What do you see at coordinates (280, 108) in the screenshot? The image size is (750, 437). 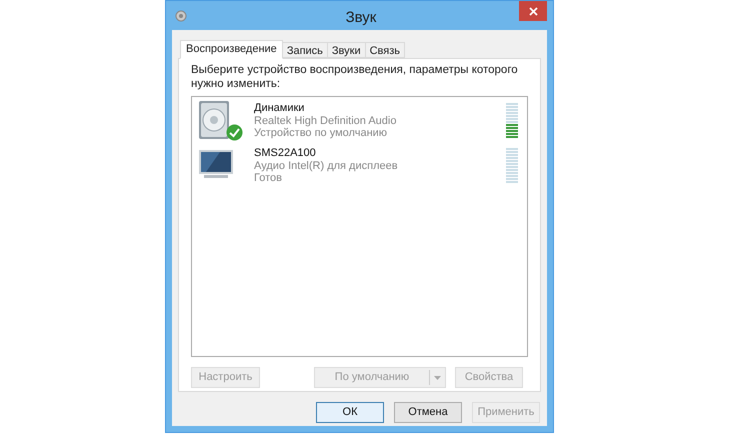 I see `device-name: Динамики` at bounding box center [280, 108].